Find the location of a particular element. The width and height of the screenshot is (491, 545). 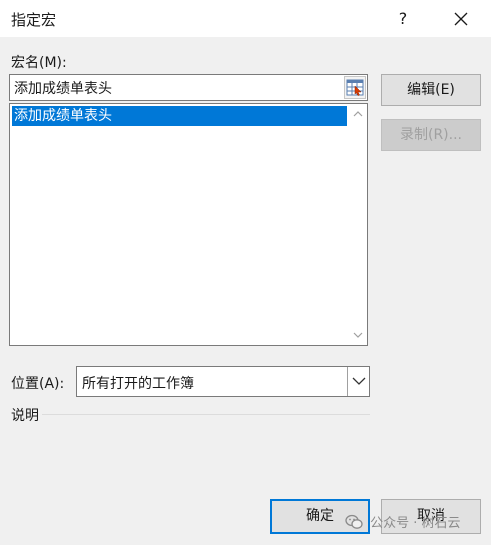

macro-name-input is located at coordinates (177, 87).